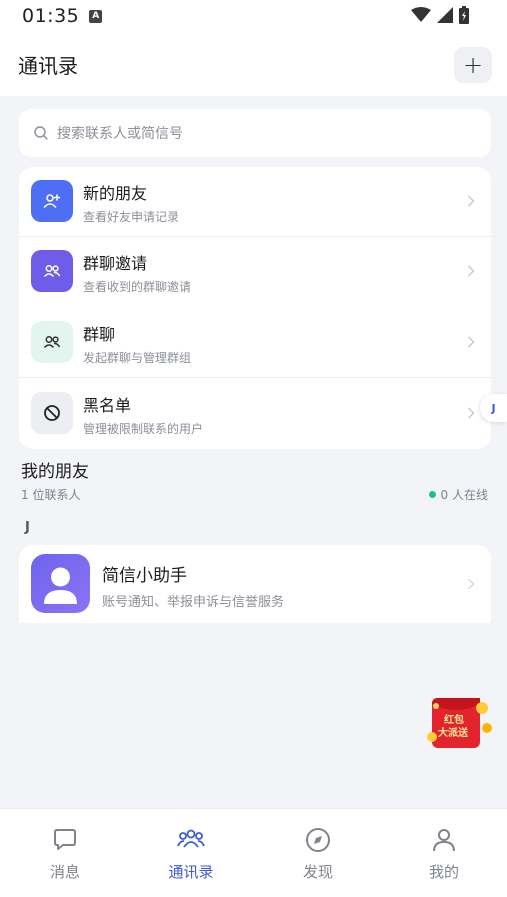 The width and height of the screenshot is (507, 897). Describe the element at coordinates (137, 287) in the screenshot. I see `menu-item-subtitle: 查看收到的群聊邀请` at that location.